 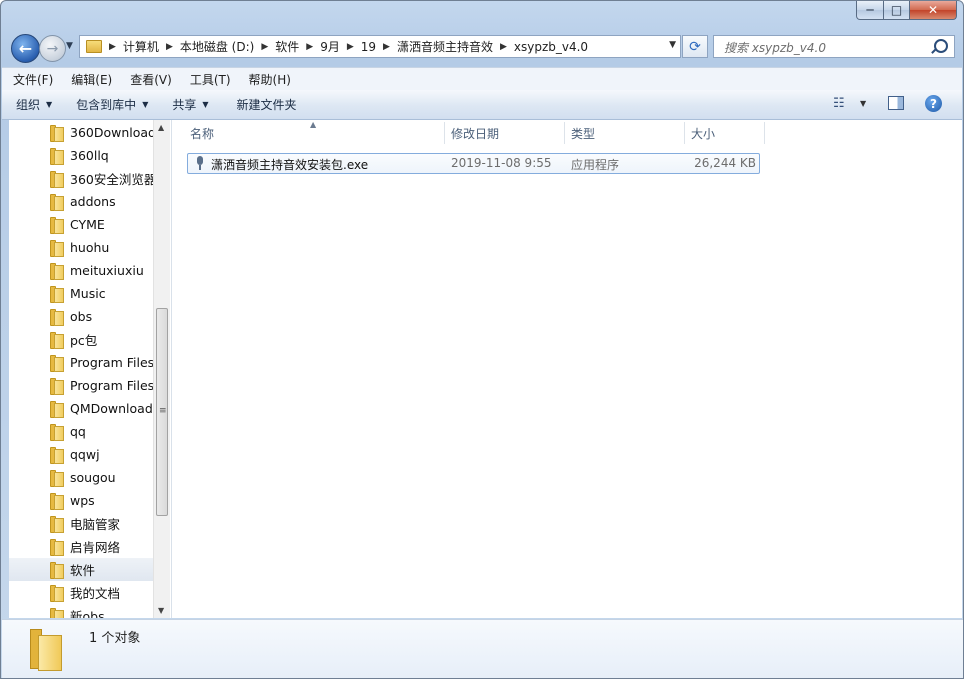 I want to click on column-header-type: 类型, so click(x=624, y=133).